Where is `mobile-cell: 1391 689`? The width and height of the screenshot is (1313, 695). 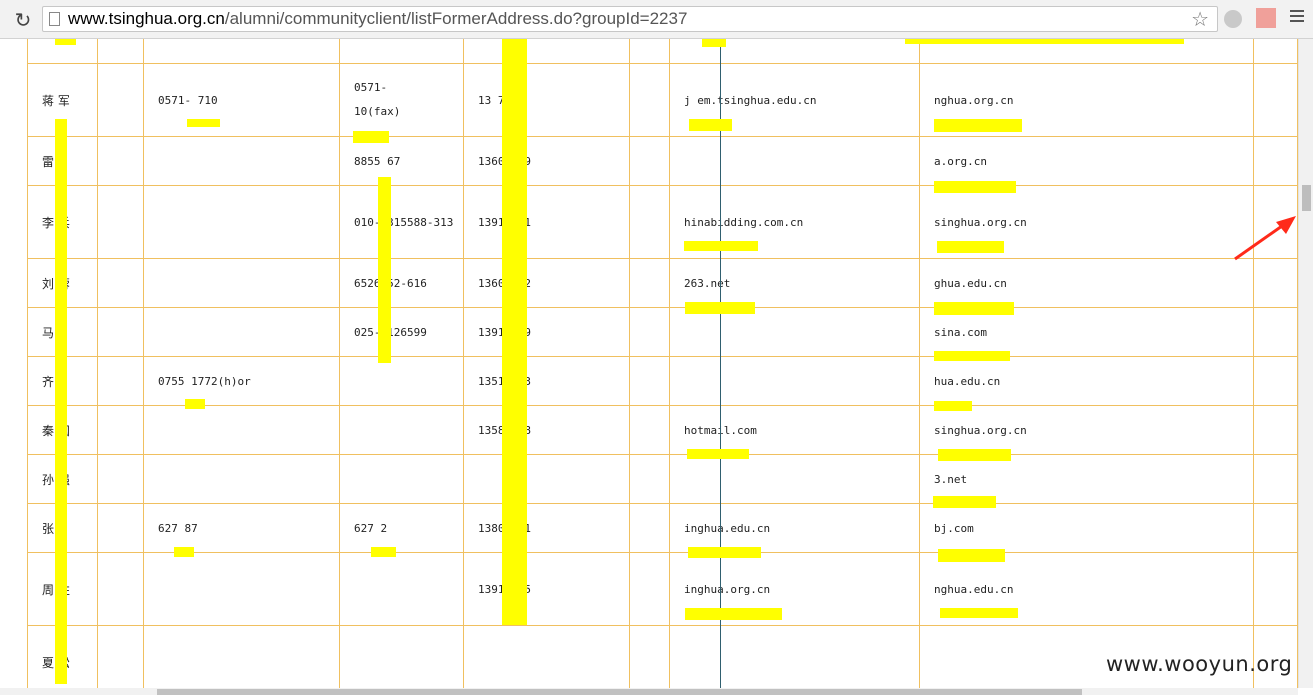 mobile-cell: 1391 689 is located at coordinates (546, 332).